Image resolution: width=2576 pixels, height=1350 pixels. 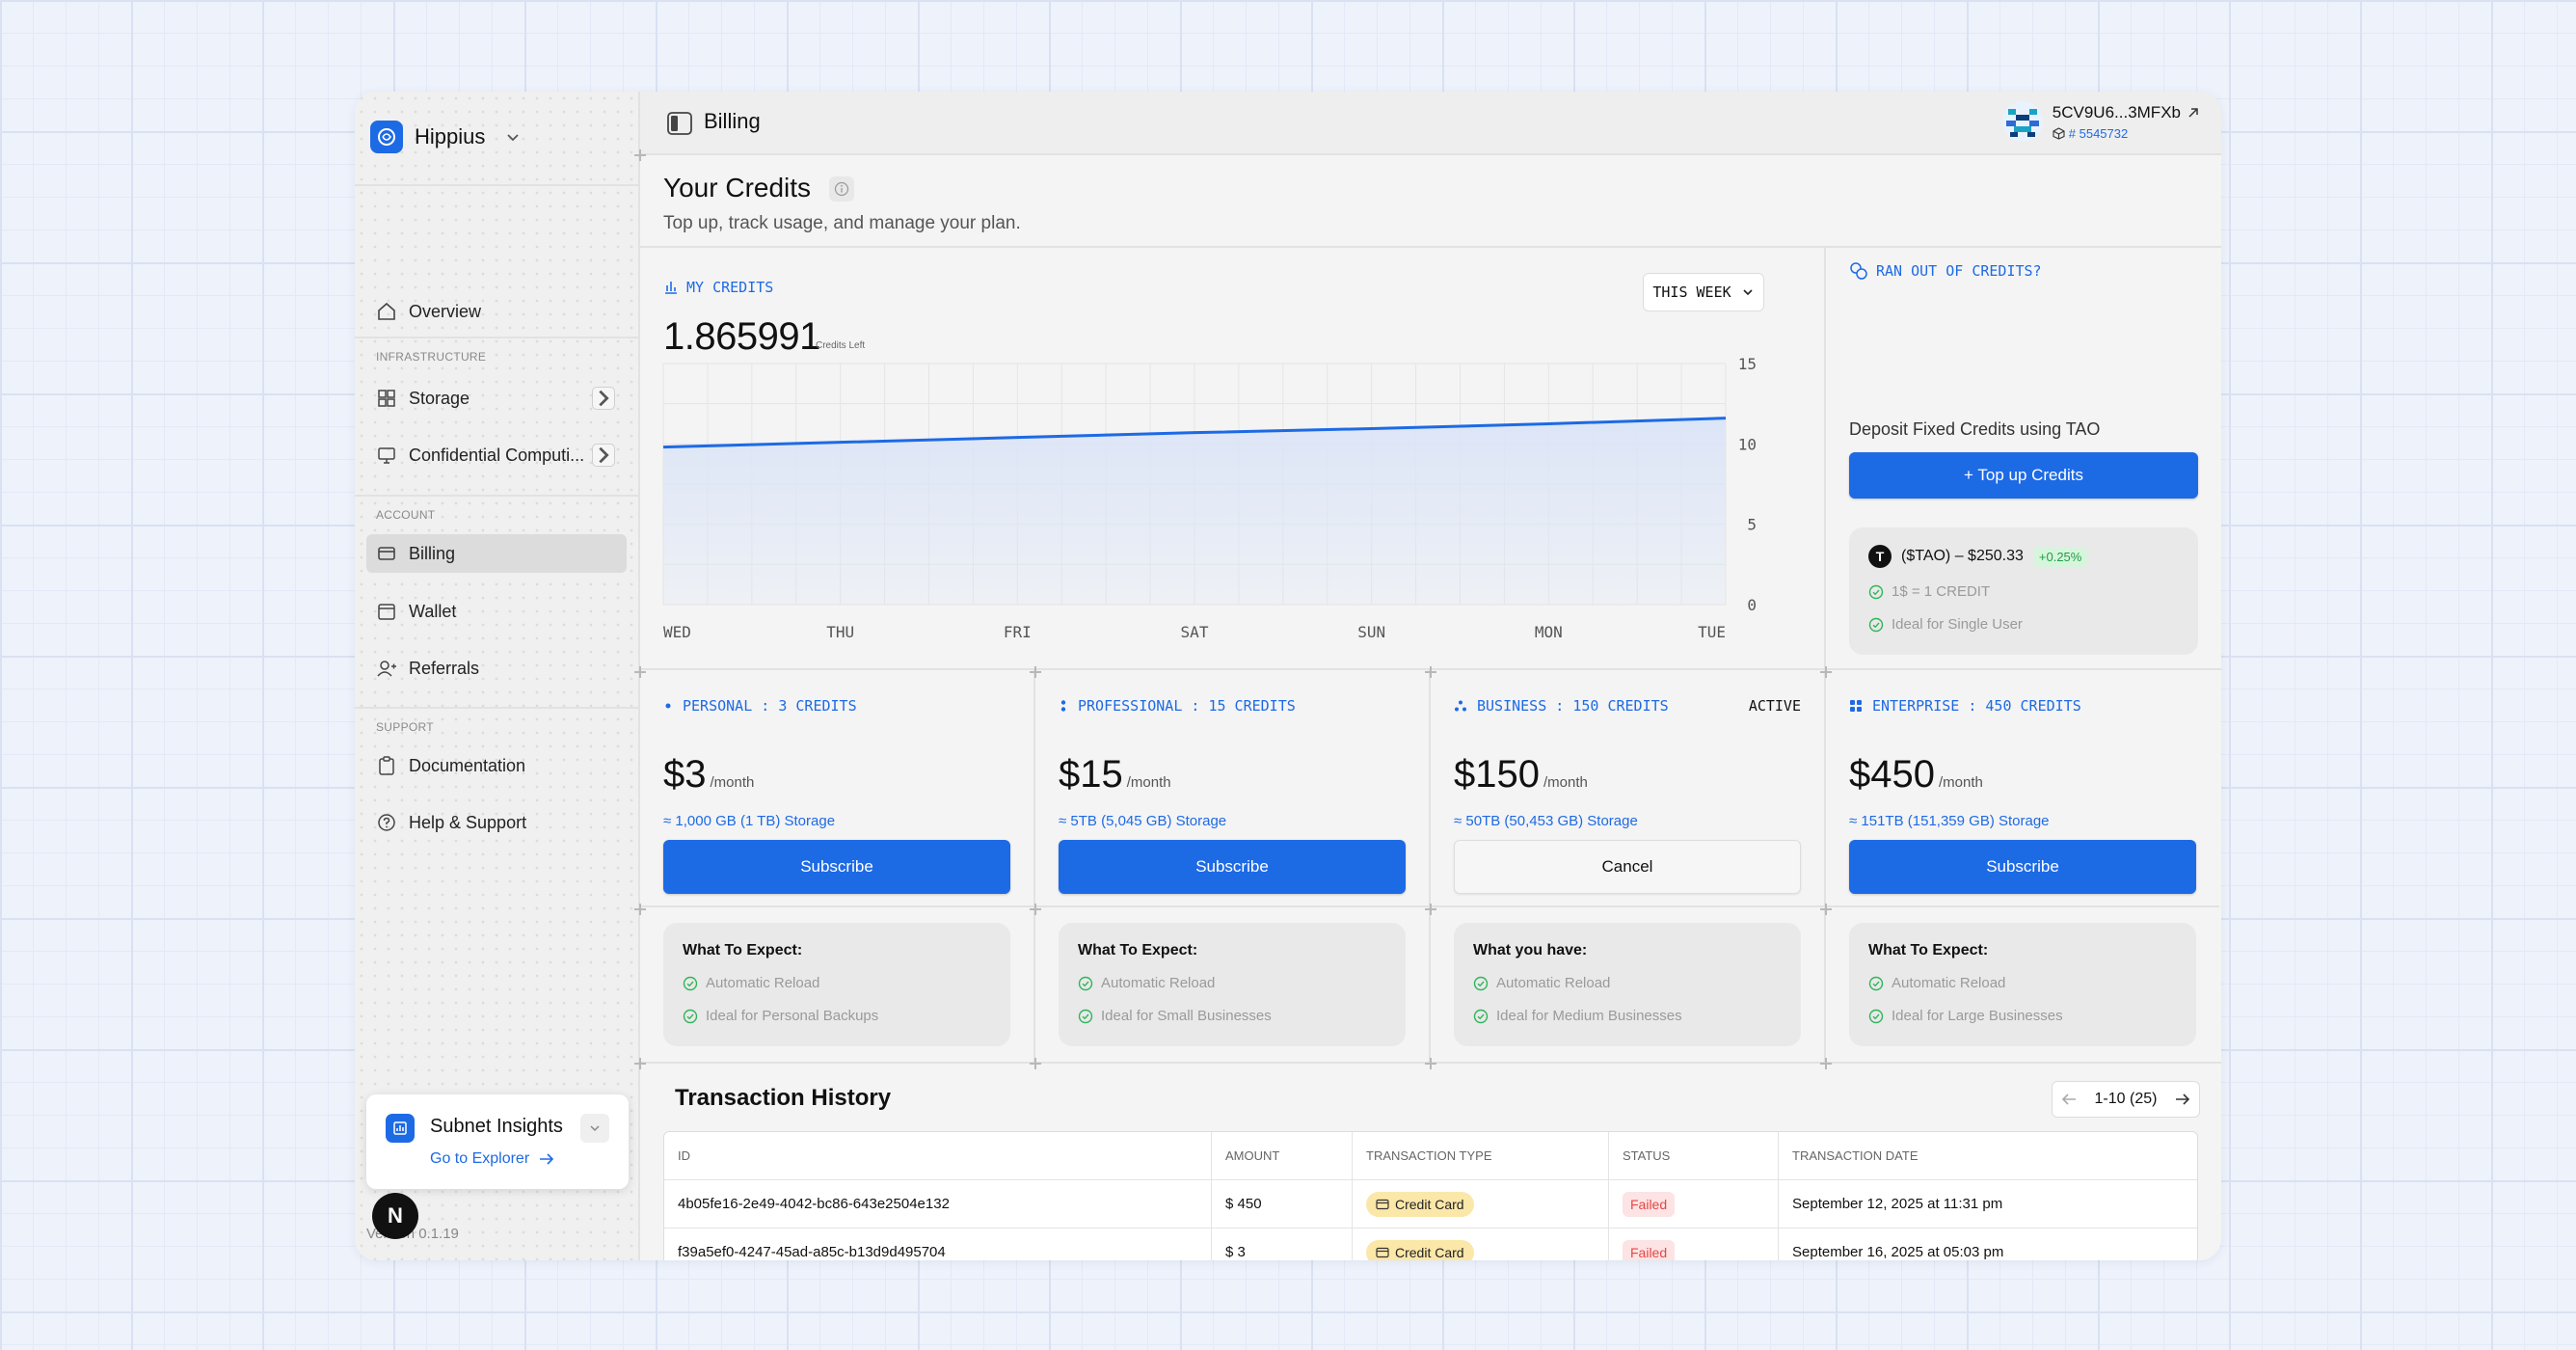 What do you see at coordinates (496, 668) in the screenshot?
I see `sidebar-item-referrals: Referrals` at bounding box center [496, 668].